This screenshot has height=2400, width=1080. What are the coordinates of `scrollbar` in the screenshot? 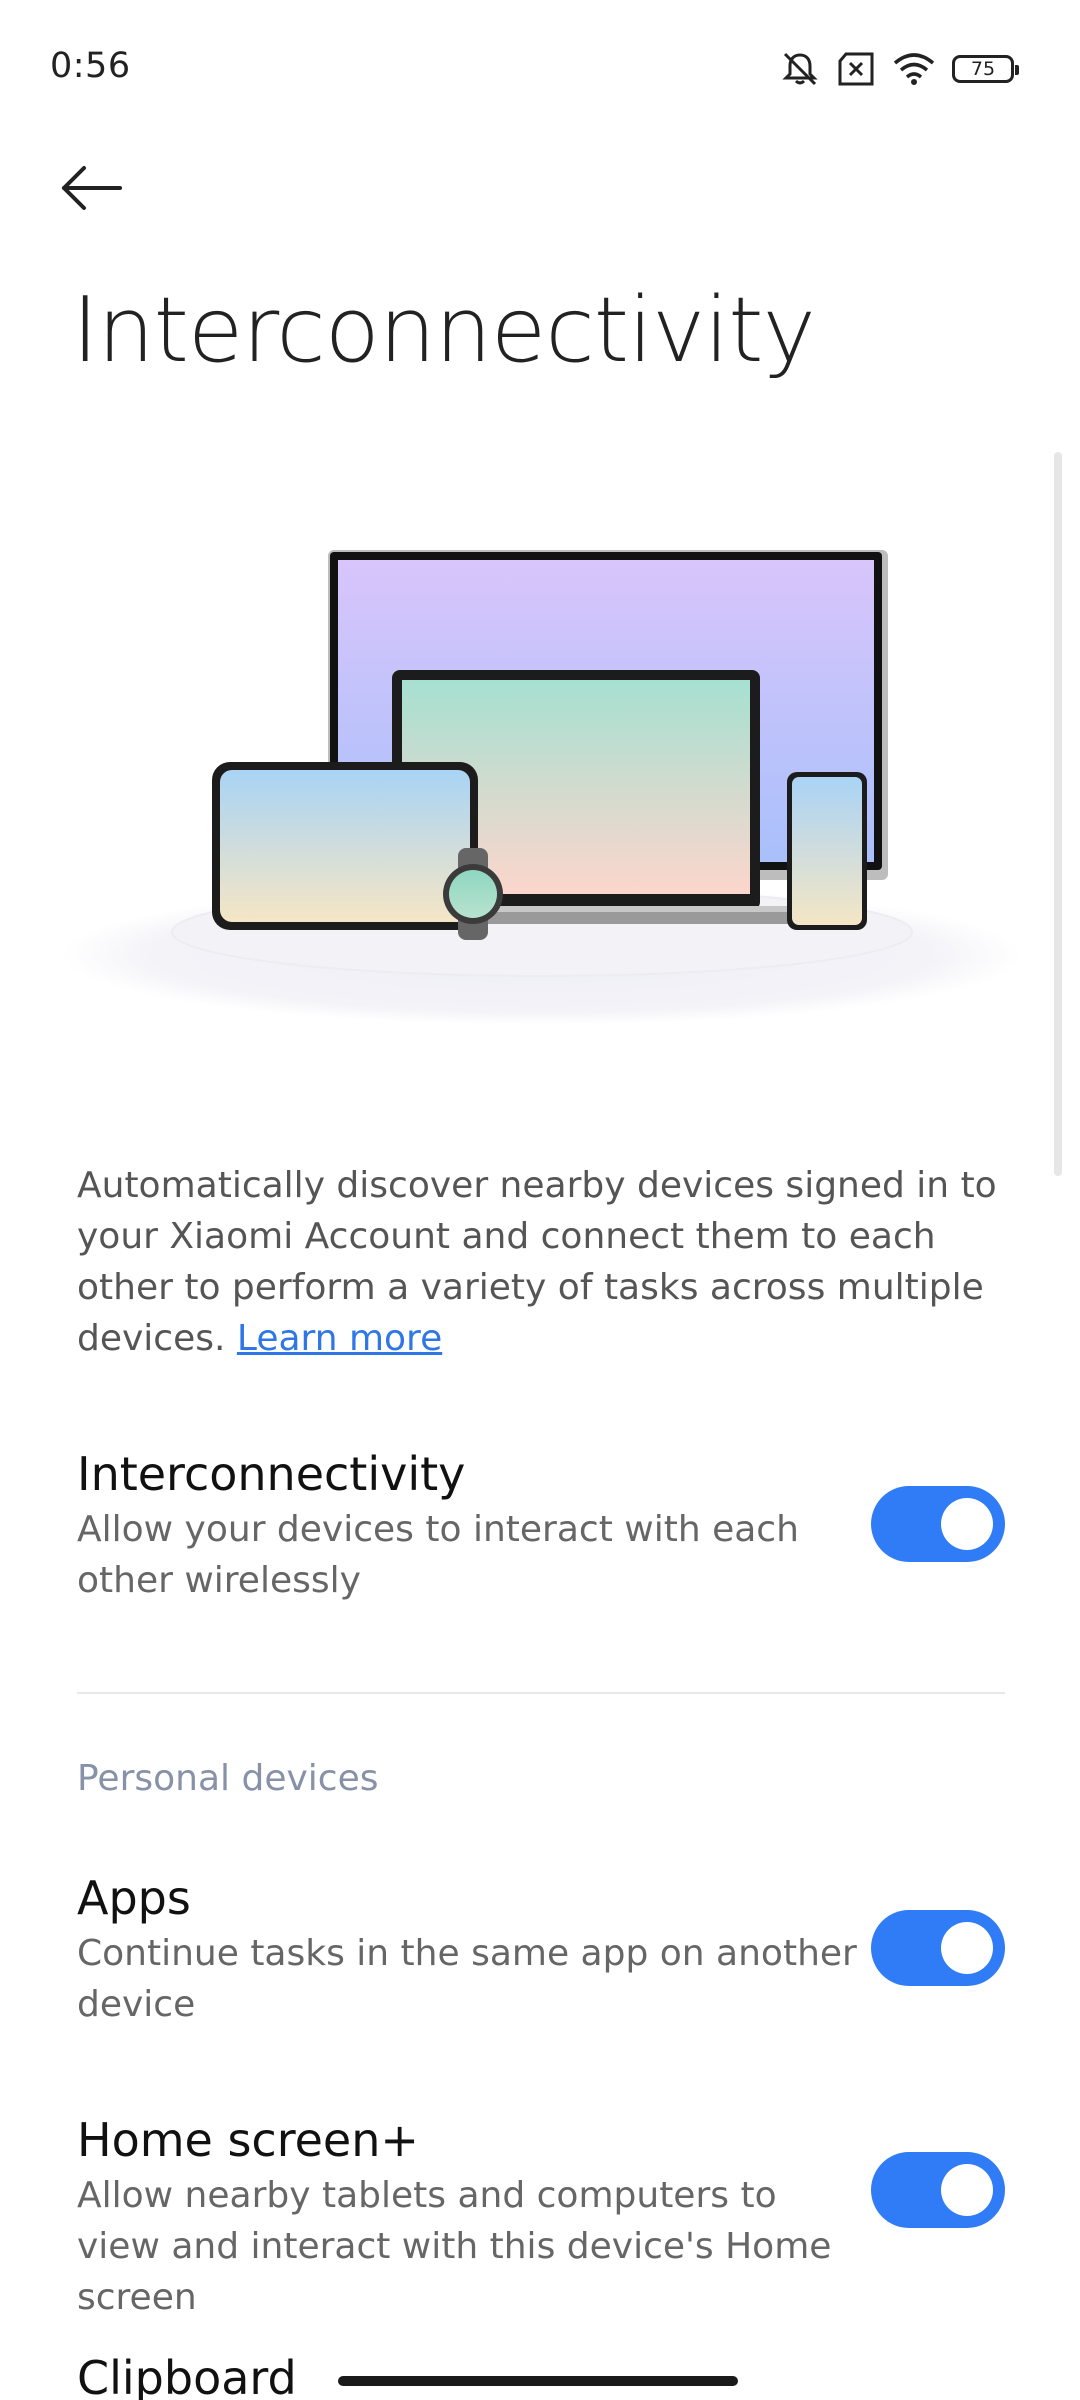 It's located at (1058, 814).